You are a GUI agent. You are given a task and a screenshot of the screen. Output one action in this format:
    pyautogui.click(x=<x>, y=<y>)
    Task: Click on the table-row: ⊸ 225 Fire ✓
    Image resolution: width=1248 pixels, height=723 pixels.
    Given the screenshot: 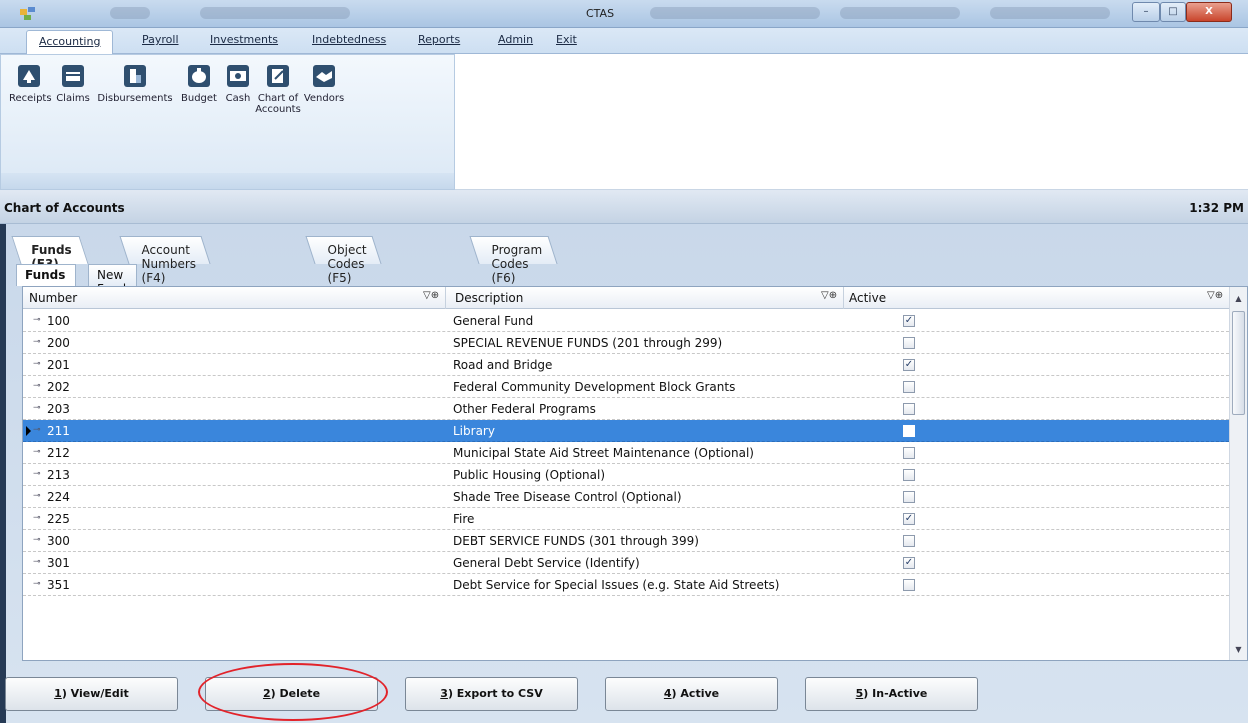 What is the action you would take?
    pyautogui.click(x=626, y=519)
    